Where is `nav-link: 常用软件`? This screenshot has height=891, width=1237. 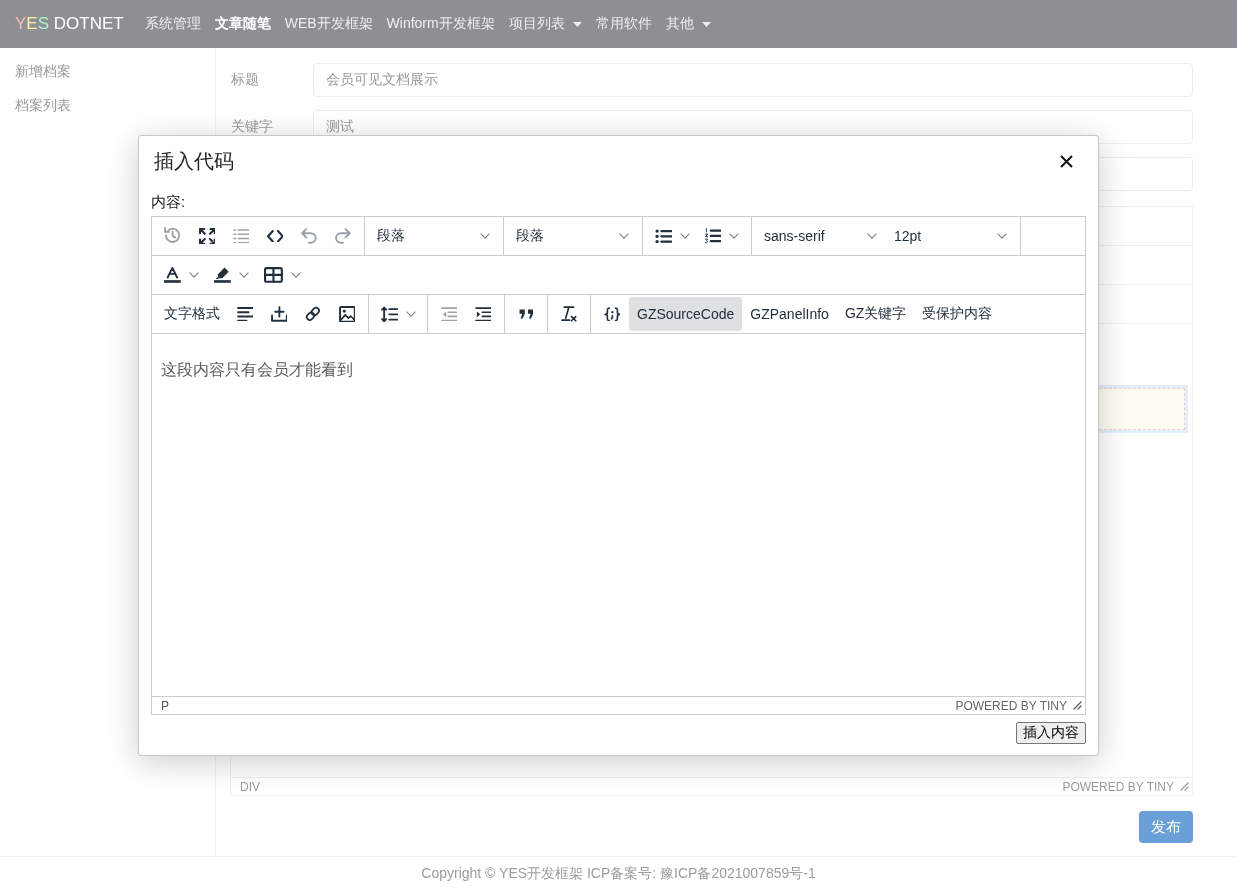 nav-link: 常用软件 is located at coordinates (623, 24).